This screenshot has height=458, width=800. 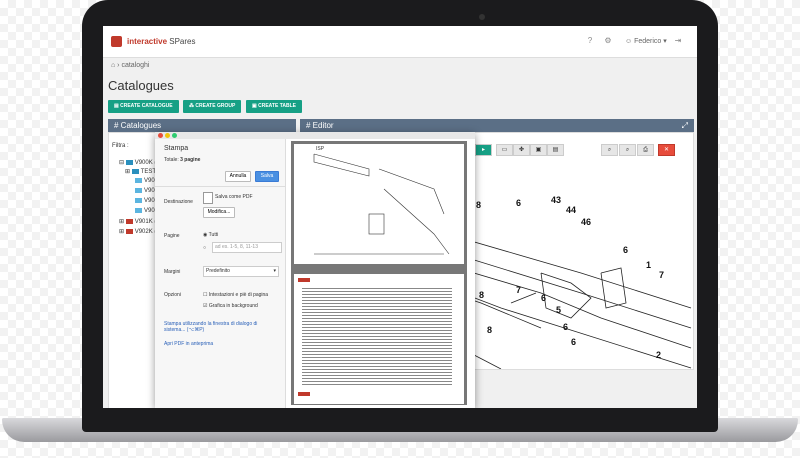 What do you see at coordinates (645, 150) in the screenshot?
I see `print-icon: ⎙` at bounding box center [645, 150].